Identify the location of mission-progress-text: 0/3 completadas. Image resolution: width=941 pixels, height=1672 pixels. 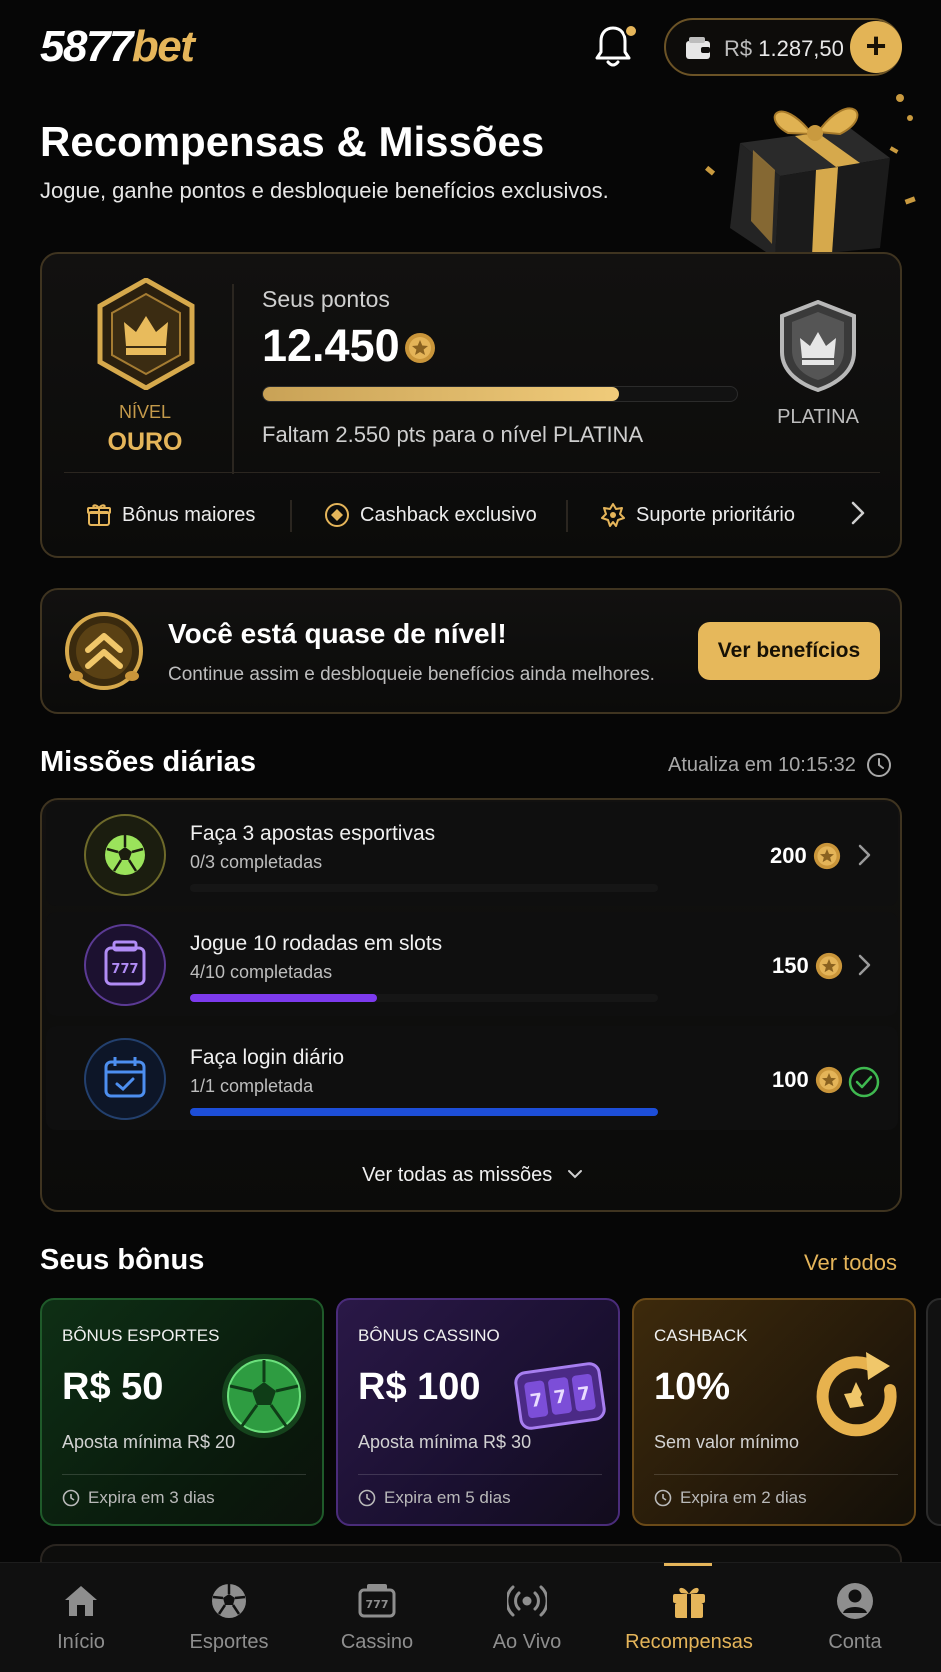
(256, 862).